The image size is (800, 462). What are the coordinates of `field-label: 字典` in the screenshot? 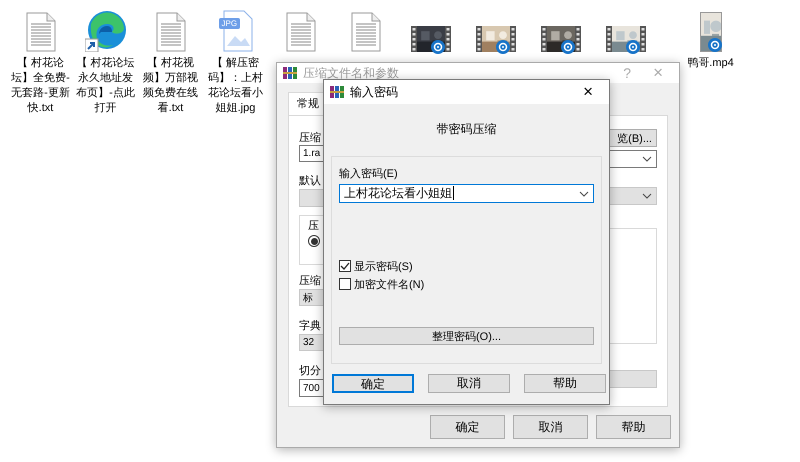 It's located at (310, 326).